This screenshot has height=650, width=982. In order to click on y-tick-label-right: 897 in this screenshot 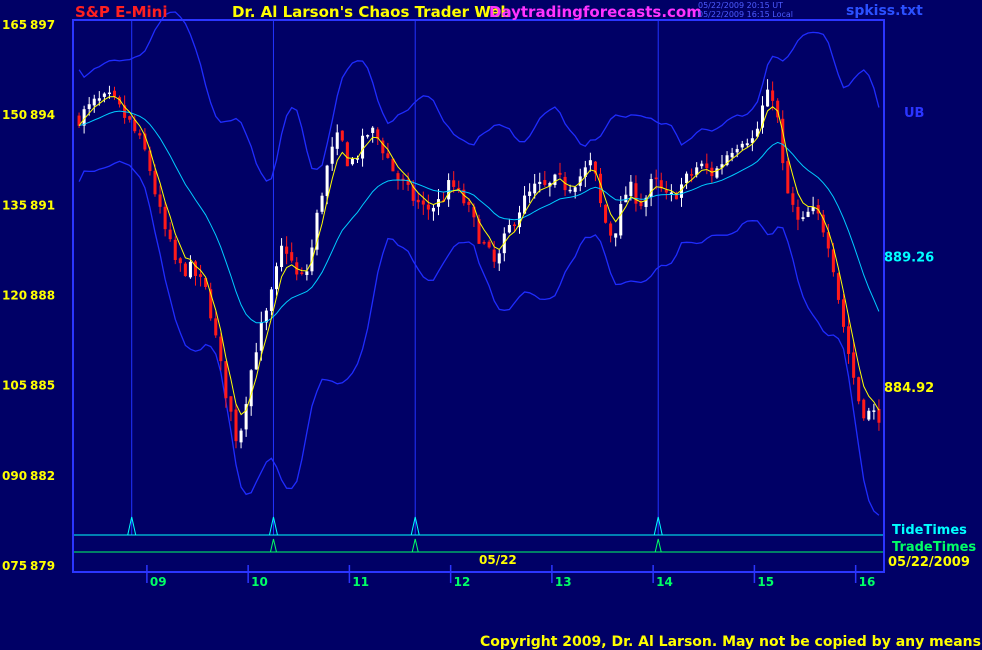, I will do `click(42, 25)`.